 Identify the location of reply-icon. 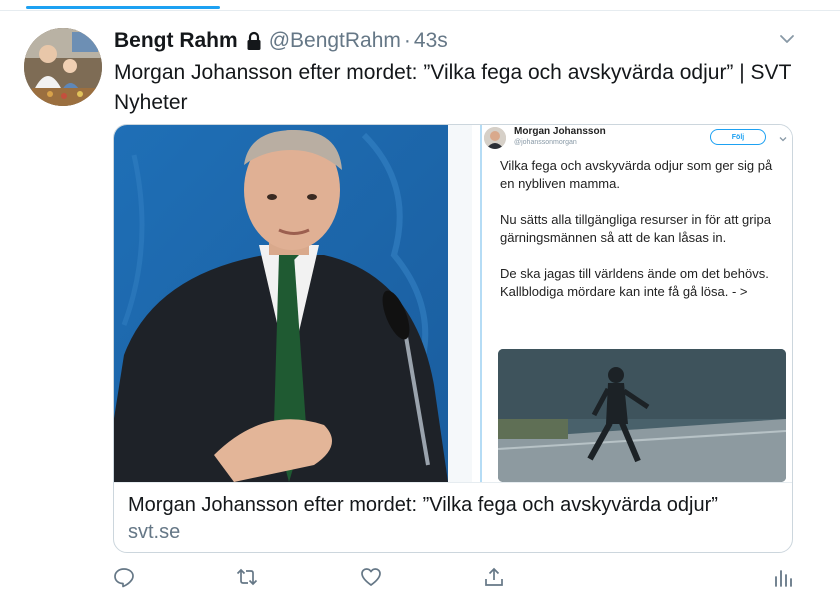
(124, 577).